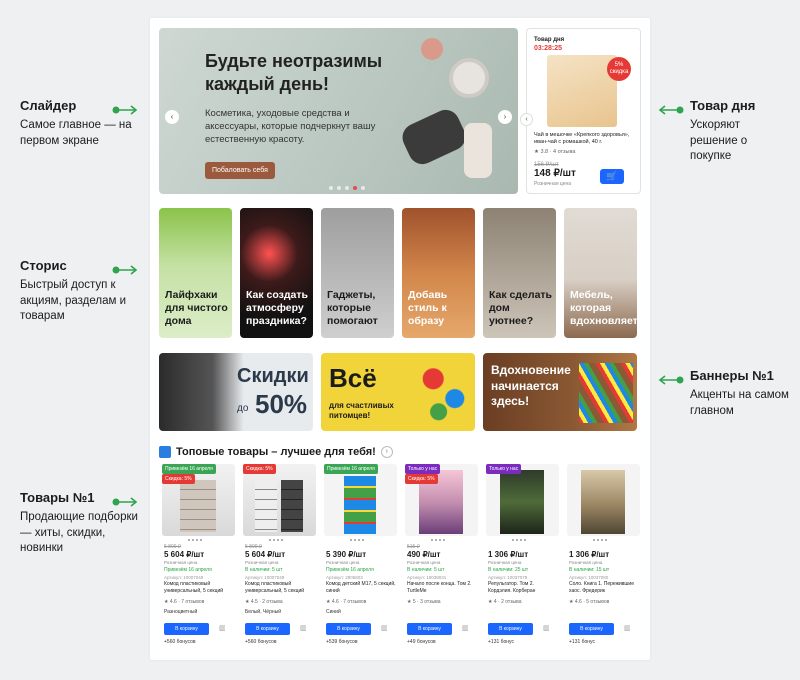  What do you see at coordinates (398, 392) in the screenshot?
I see `banner-pets: Всё для счастливых питомцев!` at bounding box center [398, 392].